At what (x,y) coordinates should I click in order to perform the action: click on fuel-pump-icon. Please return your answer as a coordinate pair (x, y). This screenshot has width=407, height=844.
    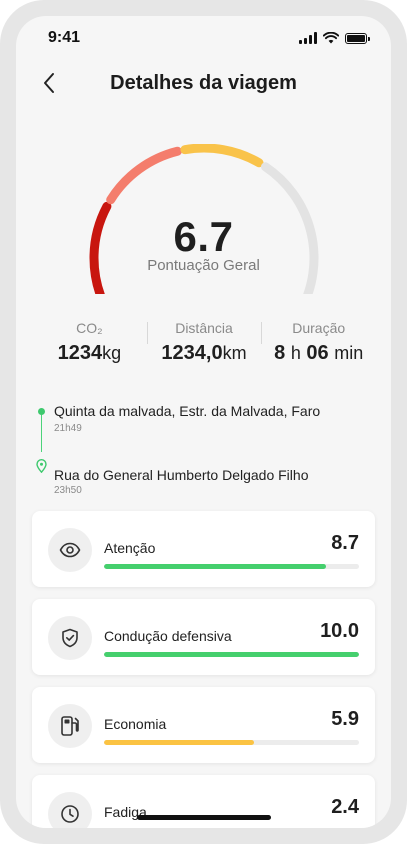
    Looking at the image, I should click on (70, 726).